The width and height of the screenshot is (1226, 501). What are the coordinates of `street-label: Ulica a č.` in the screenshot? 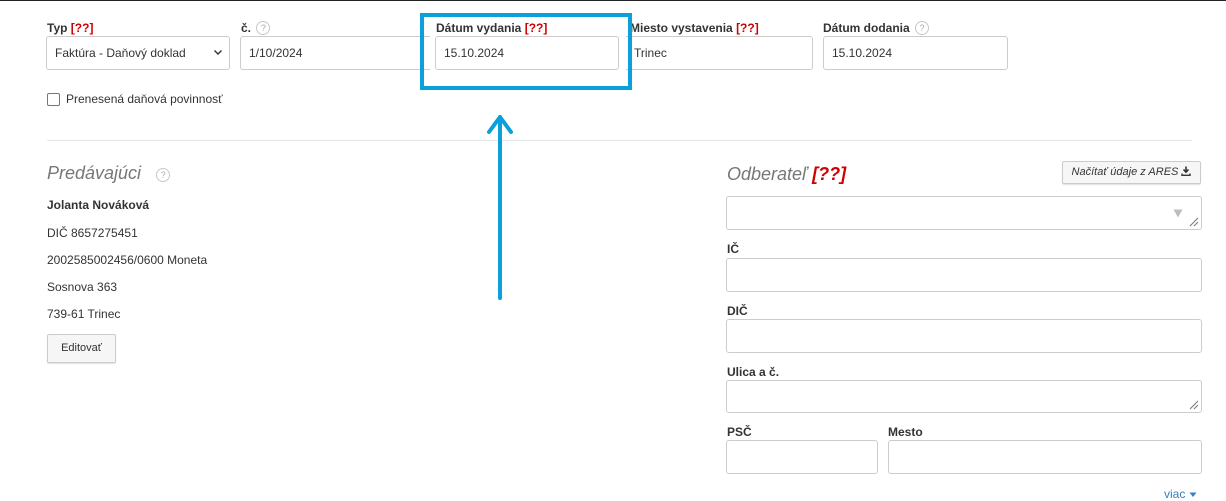 It's located at (753, 372).